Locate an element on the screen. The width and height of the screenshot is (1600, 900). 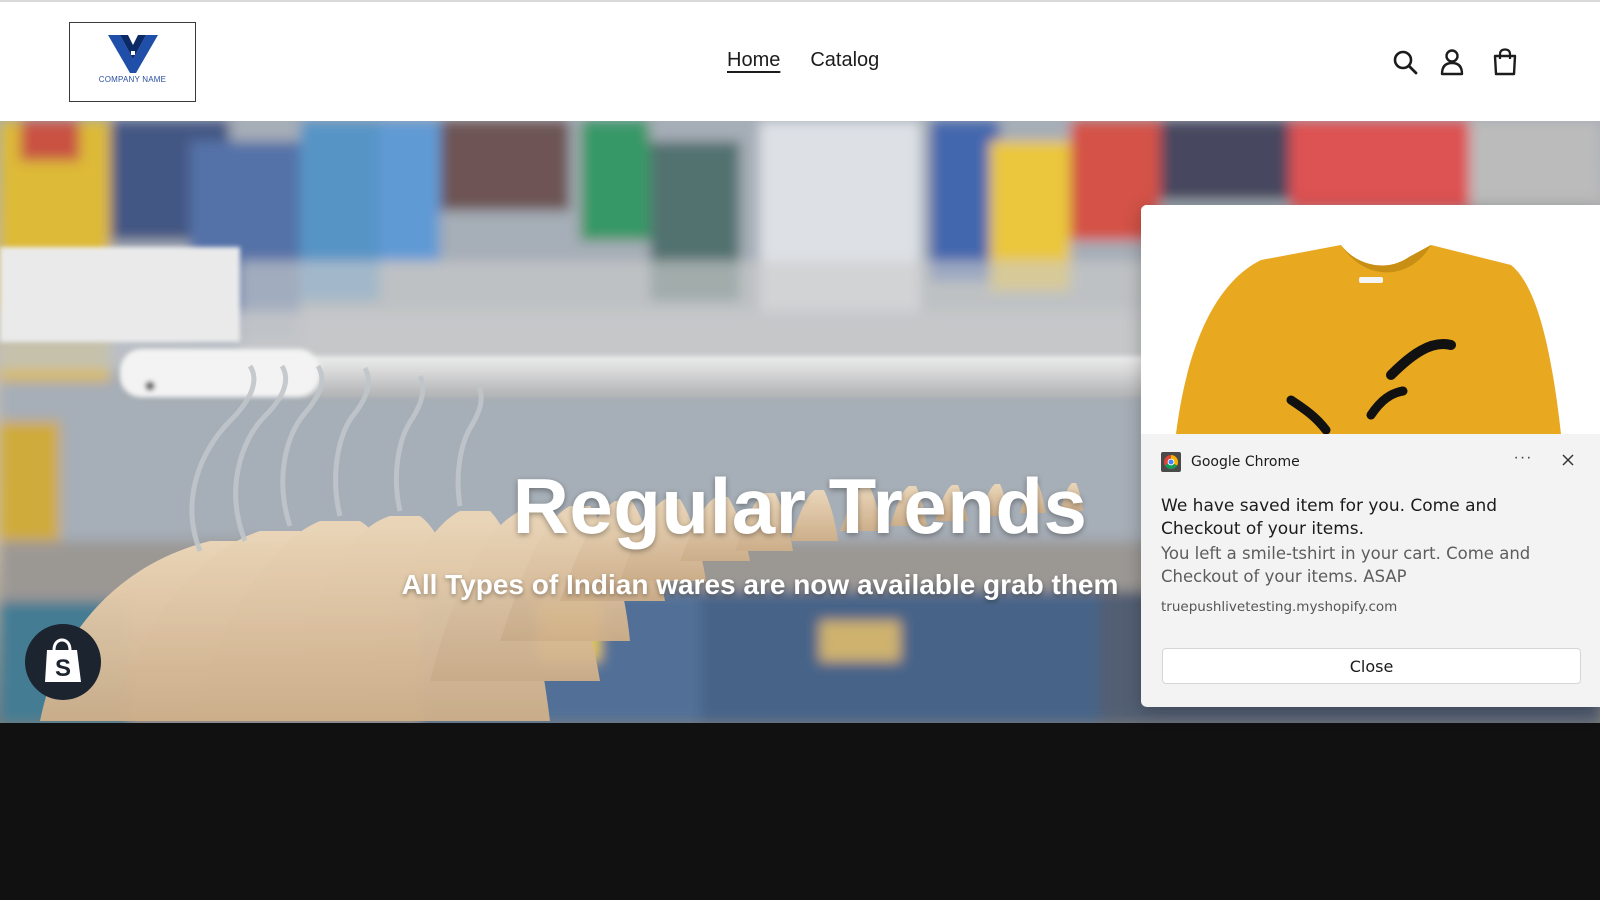
notification-url: truepushlivetesting.myshopify.com is located at coordinates (1279, 607).